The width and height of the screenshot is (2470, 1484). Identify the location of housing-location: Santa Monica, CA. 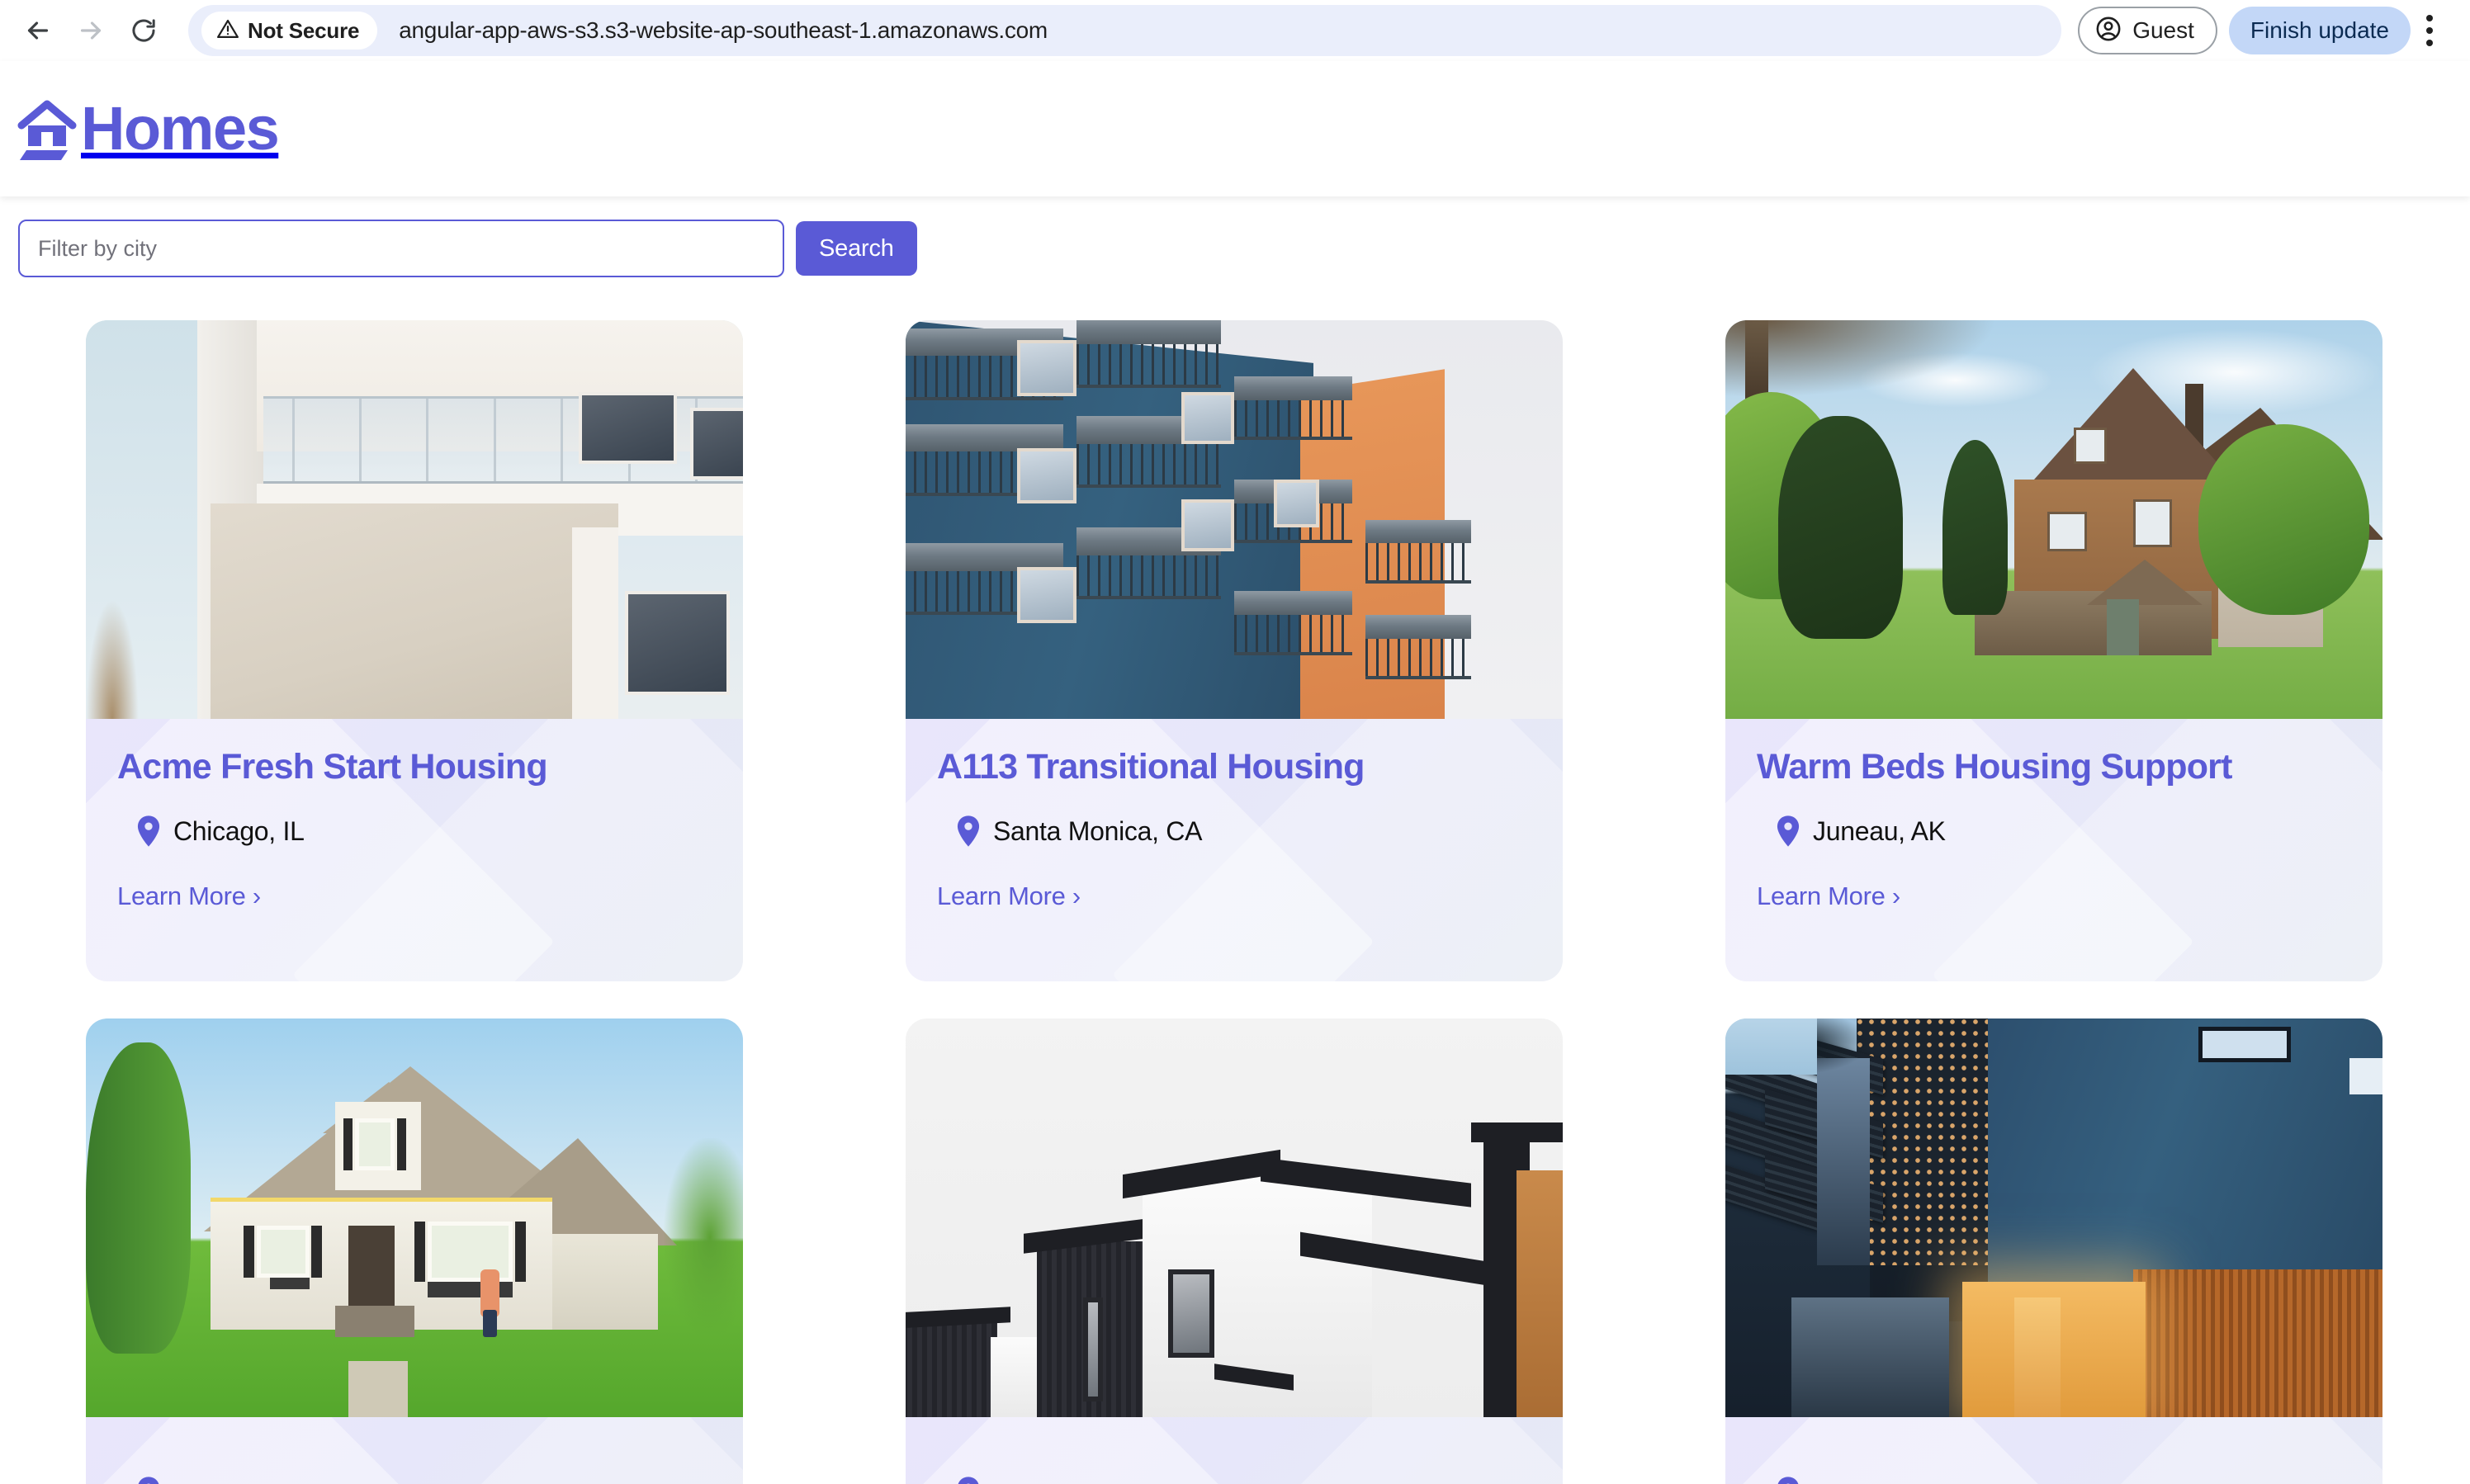
(1250, 831).